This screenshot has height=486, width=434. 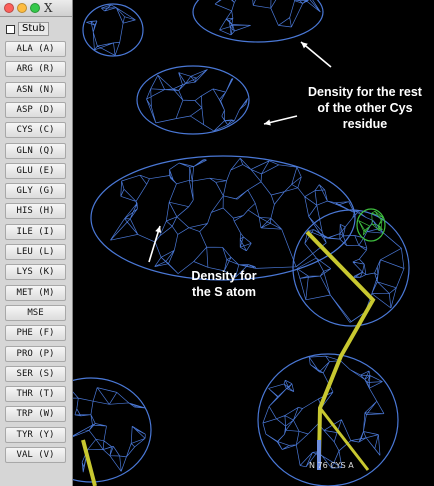 I want to click on x11-icon: X, so click(x=48, y=8).